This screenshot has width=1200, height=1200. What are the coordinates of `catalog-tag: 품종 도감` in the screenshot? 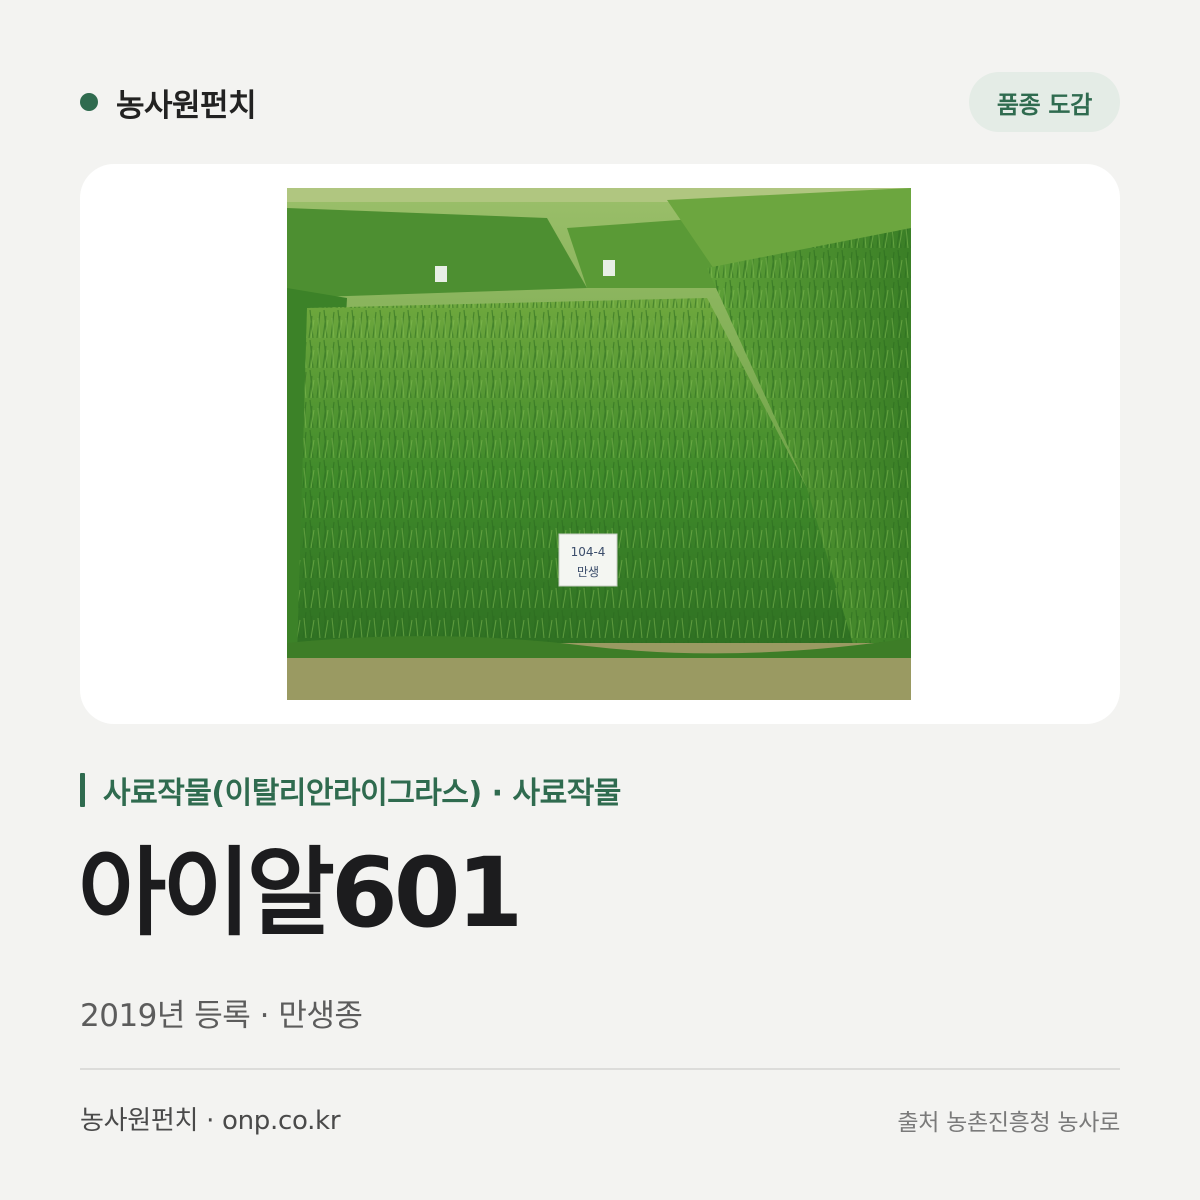 It's located at (1044, 102).